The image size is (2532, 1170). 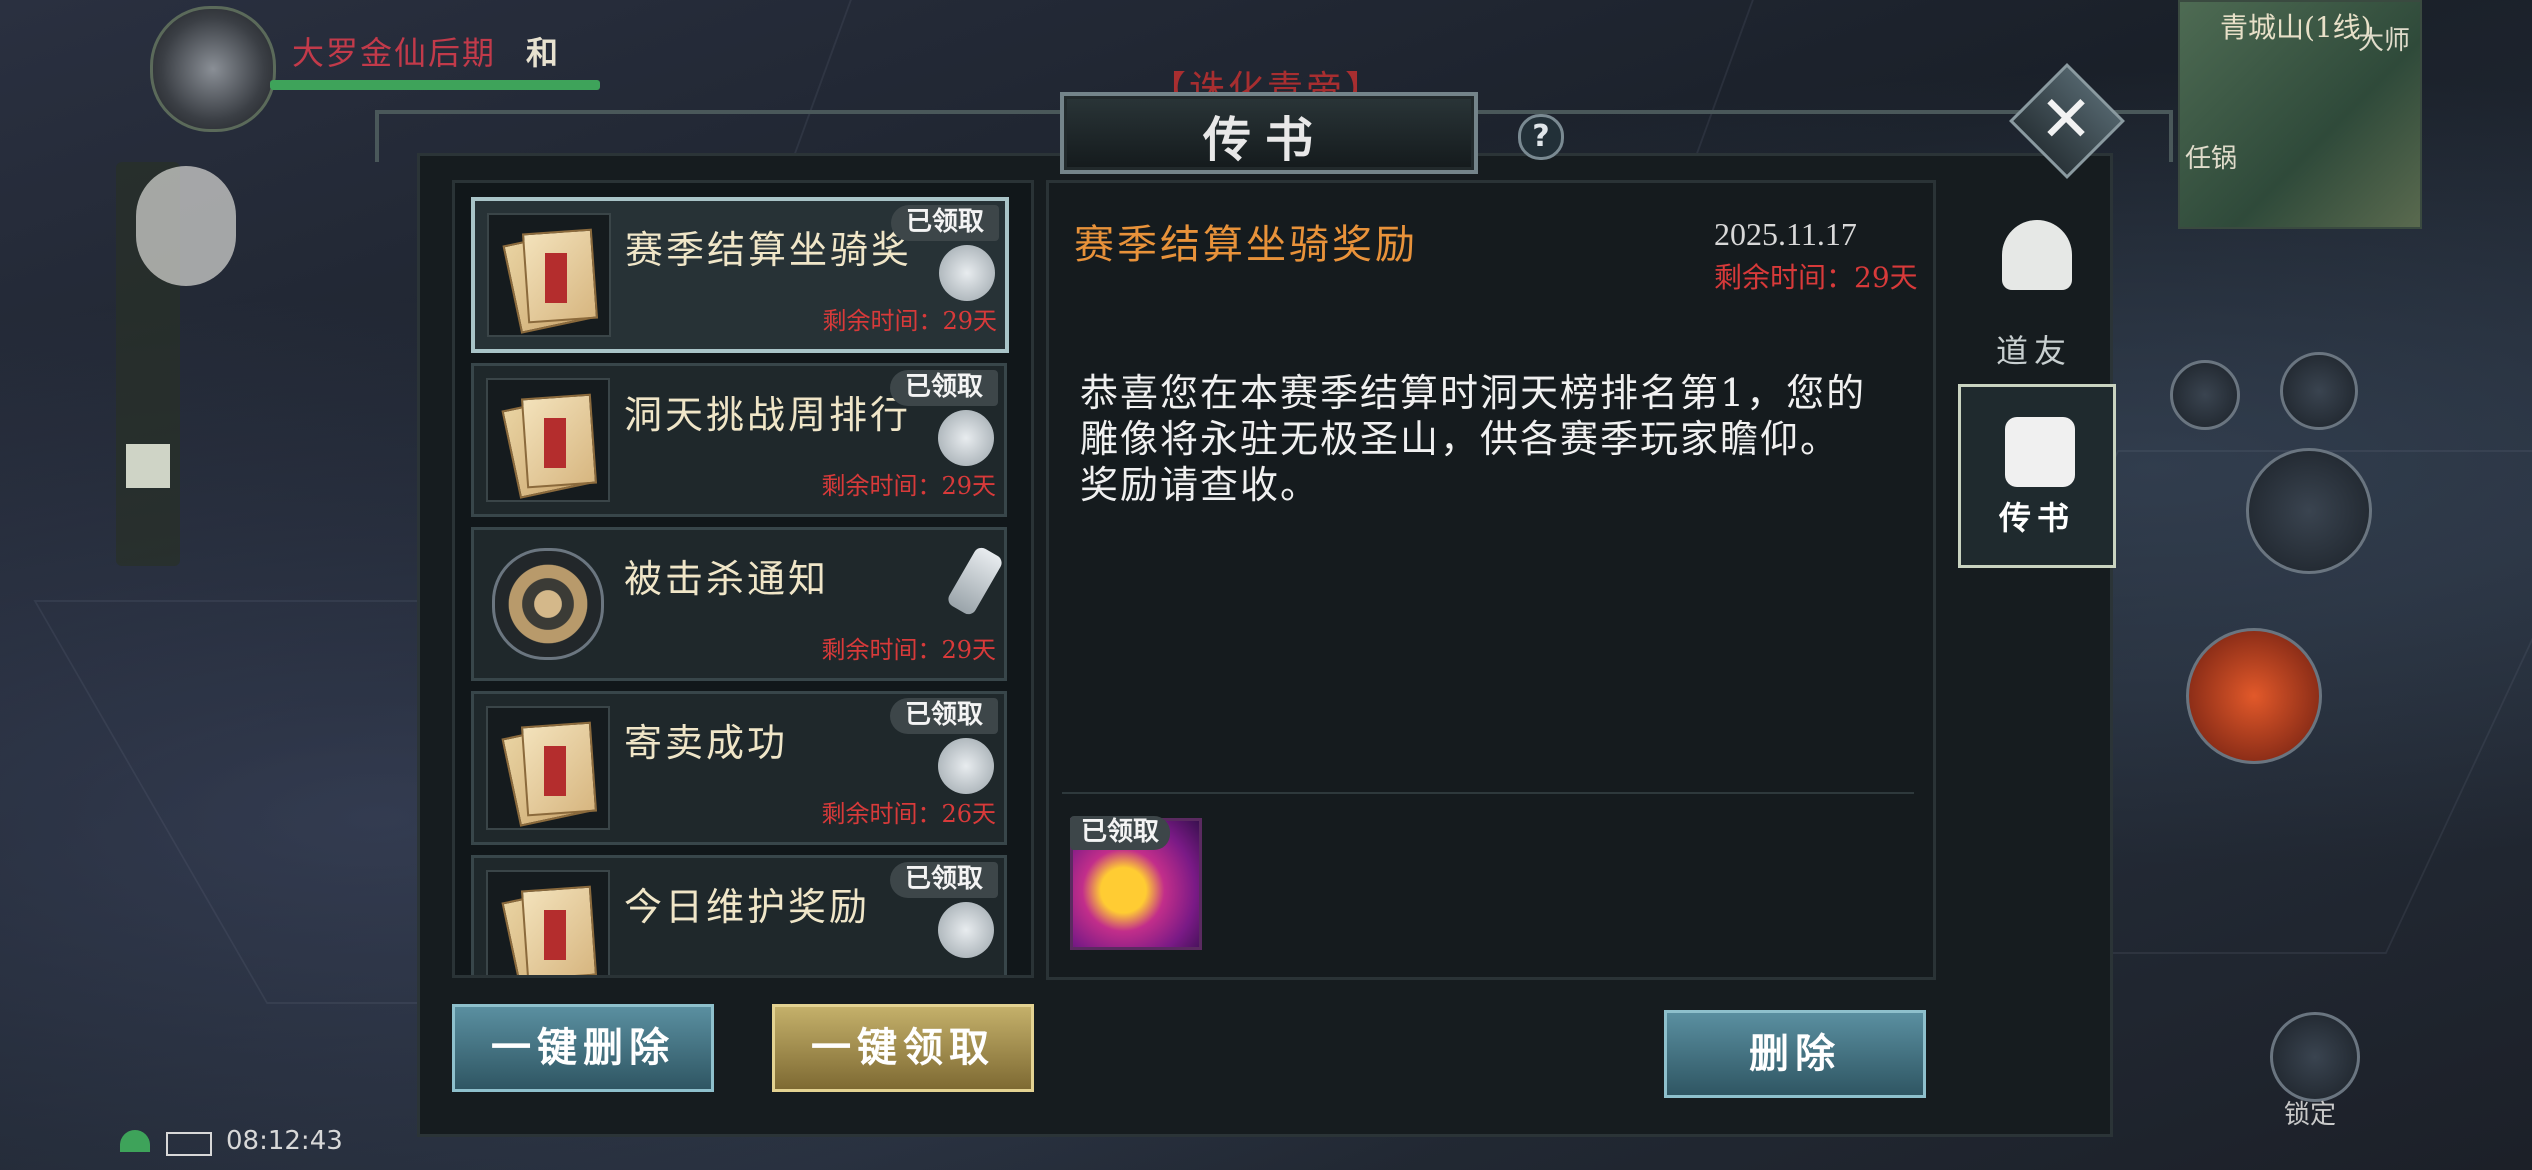 I want to click on mail-item: 洞天挑战周排行 已领取 剩余时间：29天, so click(x=739, y=440).